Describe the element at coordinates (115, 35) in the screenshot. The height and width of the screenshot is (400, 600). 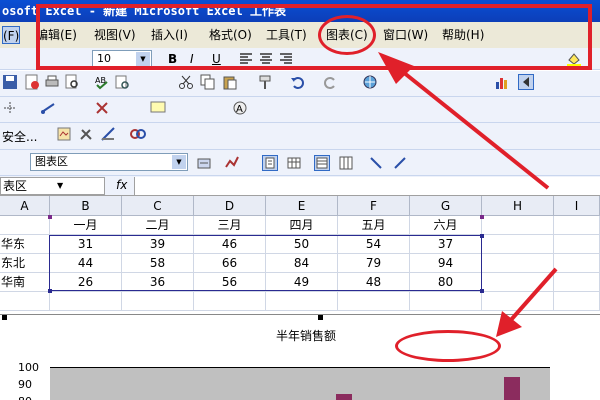
I see `menu-view: 视图(V)` at that location.